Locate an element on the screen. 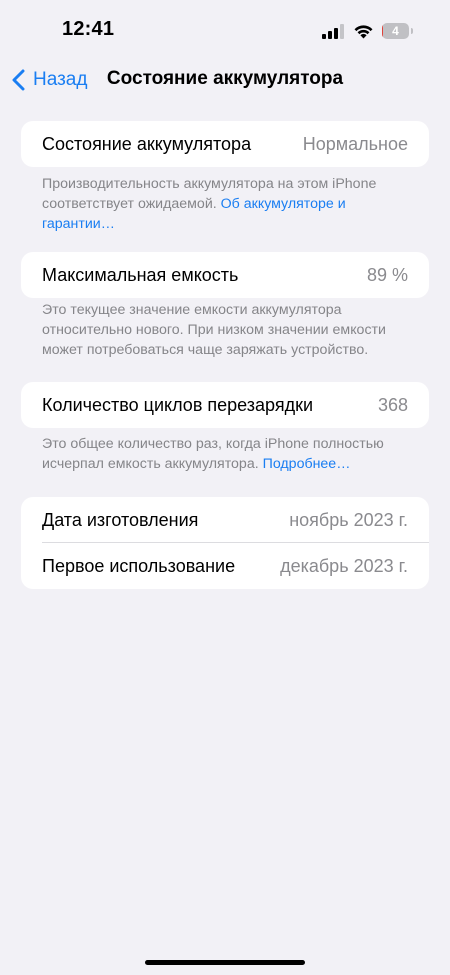  nav-bar: Назад Состояние аккумулятора is located at coordinates (225, 80).